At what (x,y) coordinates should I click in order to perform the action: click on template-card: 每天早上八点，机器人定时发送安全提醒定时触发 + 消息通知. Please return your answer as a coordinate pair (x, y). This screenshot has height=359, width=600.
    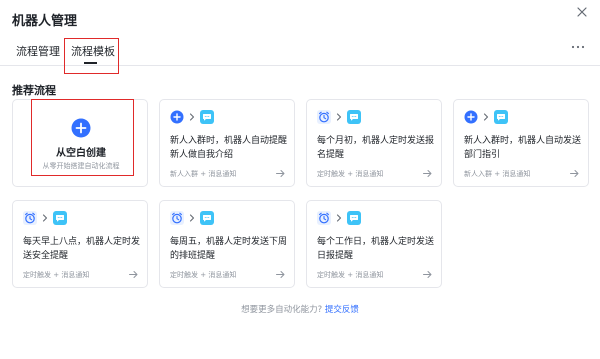
    Looking at the image, I should click on (80, 244).